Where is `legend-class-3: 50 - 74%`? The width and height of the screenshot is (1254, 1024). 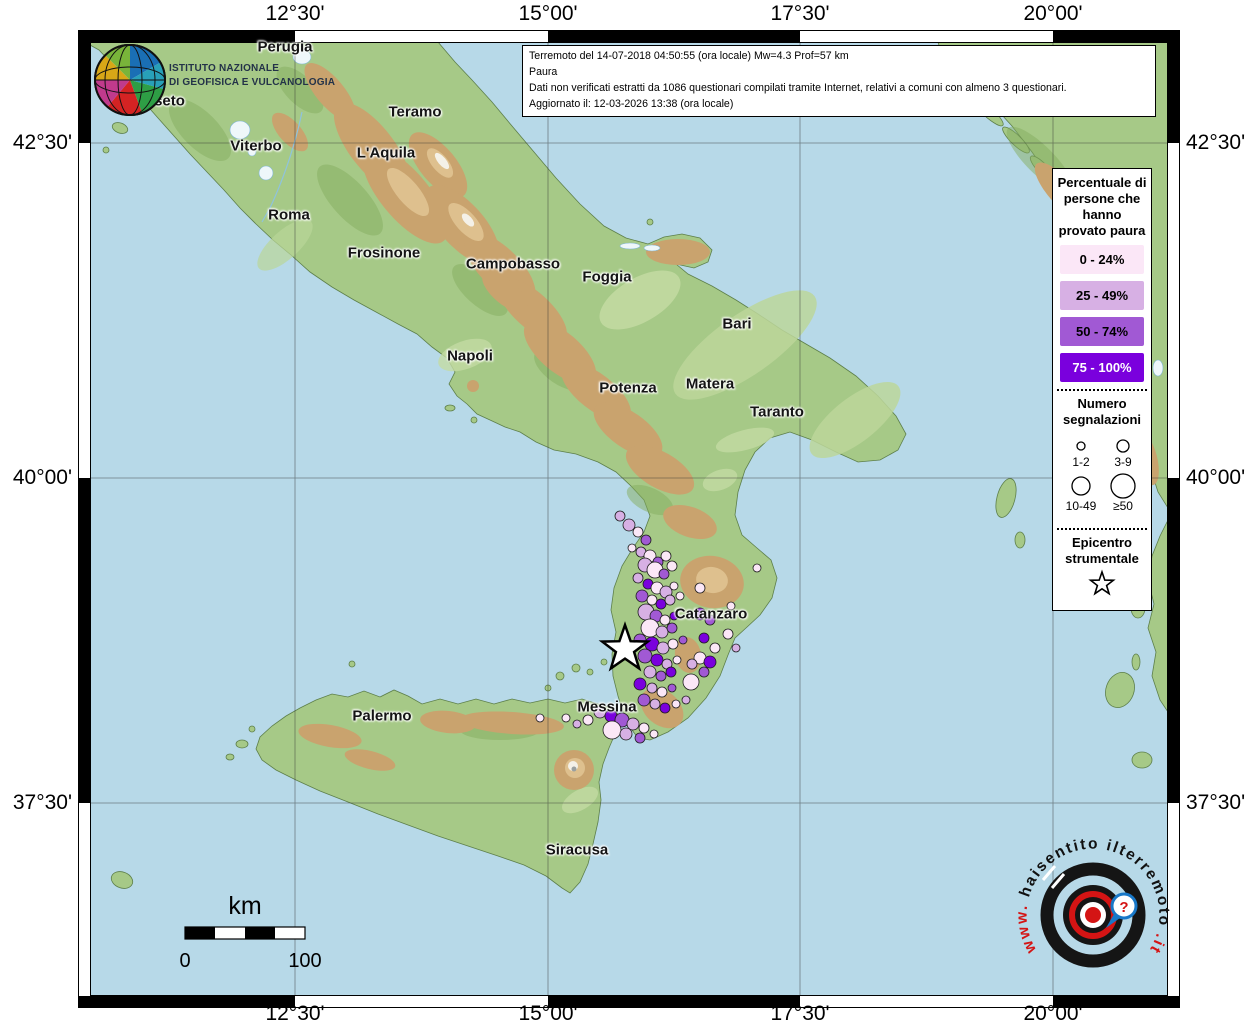
legend-class-3: 50 - 74% is located at coordinates (1102, 332).